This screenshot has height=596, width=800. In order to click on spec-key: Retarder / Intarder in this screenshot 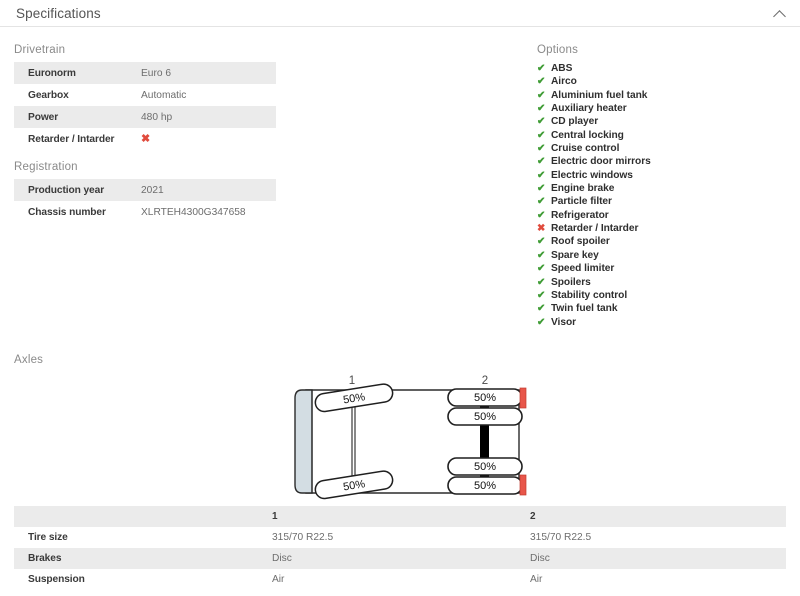, I will do `click(71, 139)`.